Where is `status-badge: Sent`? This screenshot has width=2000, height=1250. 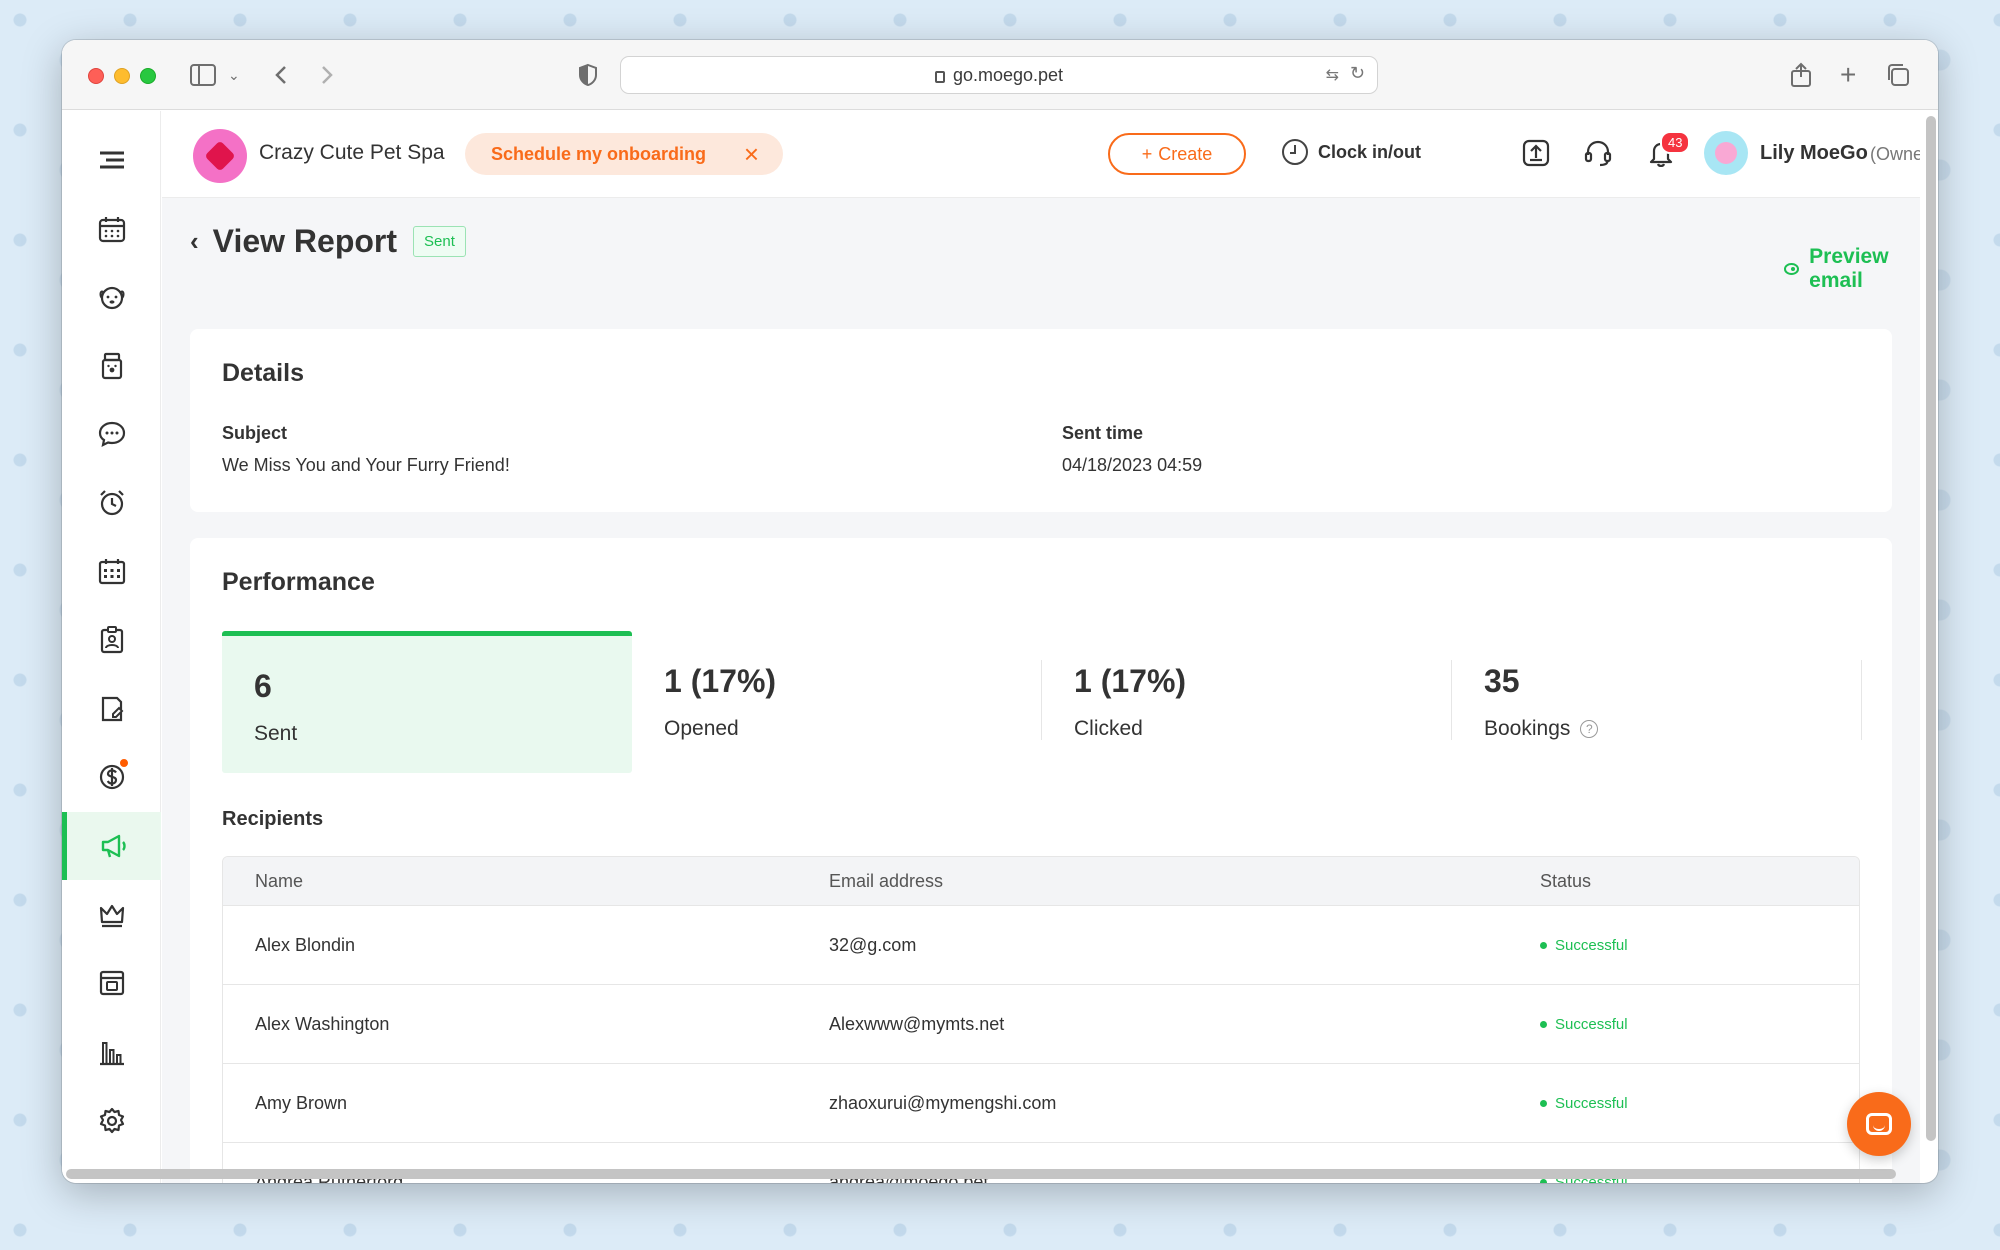
status-badge: Sent is located at coordinates (439, 241).